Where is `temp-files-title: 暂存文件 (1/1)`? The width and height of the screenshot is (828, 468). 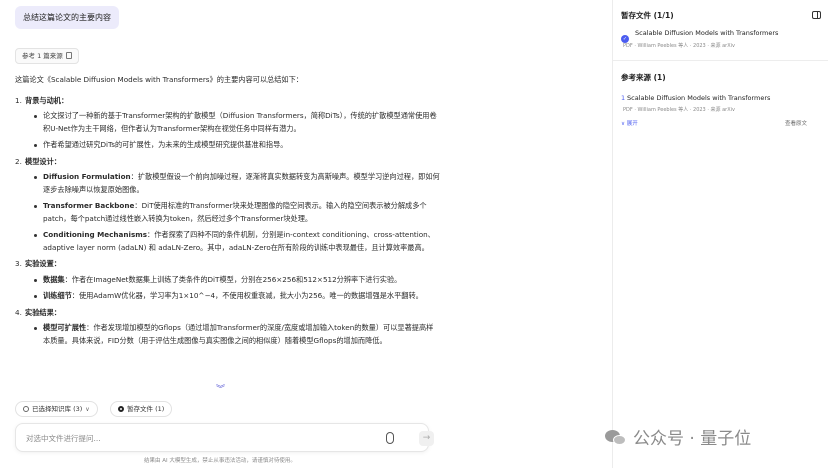 temp-files-title: 暂存文件 (1/1) is located at coordinates (647, 15).